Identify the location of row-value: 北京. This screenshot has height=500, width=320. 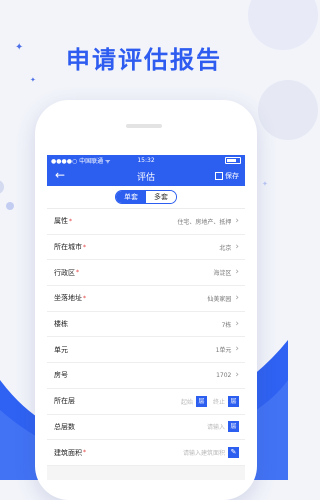
(225, 248).